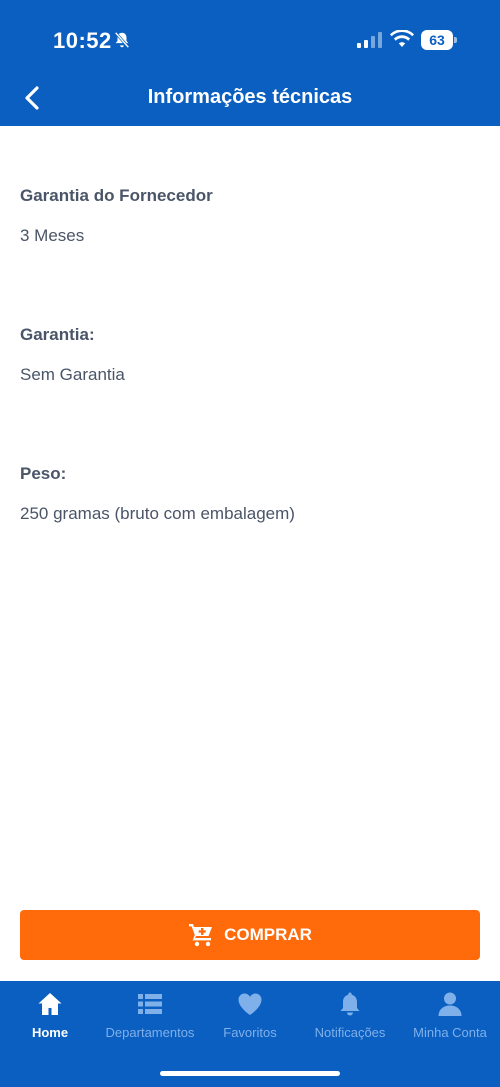 The image size is (500, 1087). What do you see at coordinates (268, 934) in the screenshot?
I see `buy-button-label: COMPRAR` at bounding box center [268, 934].